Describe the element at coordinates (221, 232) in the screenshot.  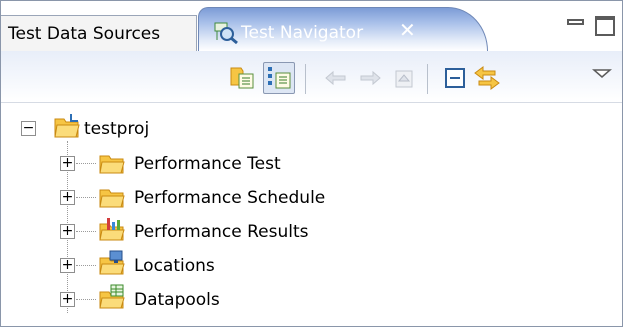
I see `tree-node-label: Performance Results` at that location.